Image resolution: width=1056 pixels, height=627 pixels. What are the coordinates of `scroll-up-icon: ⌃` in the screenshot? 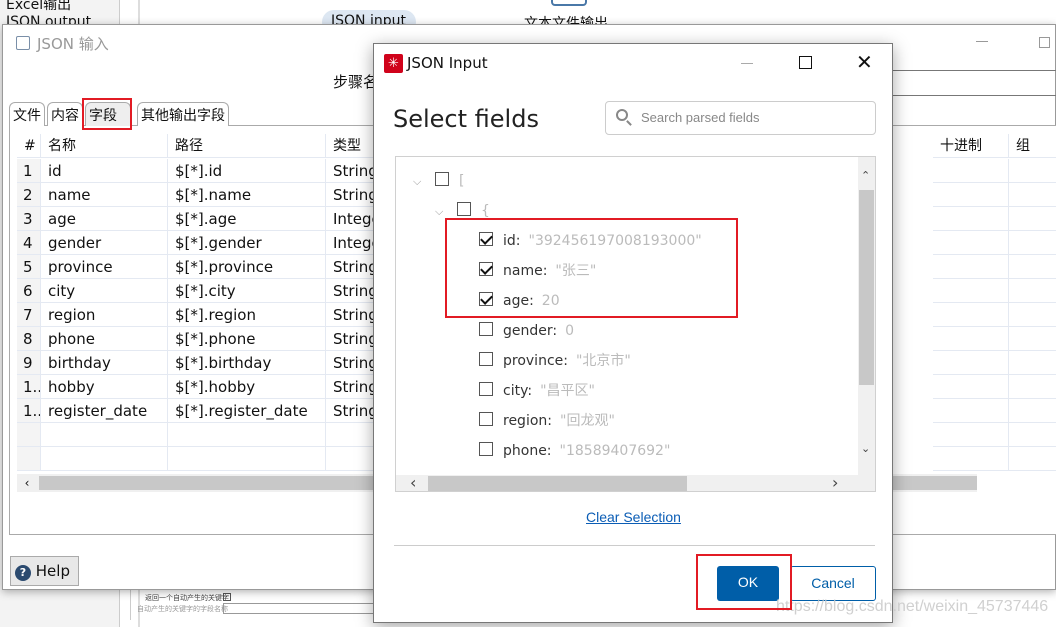 It's located at (865, 175).